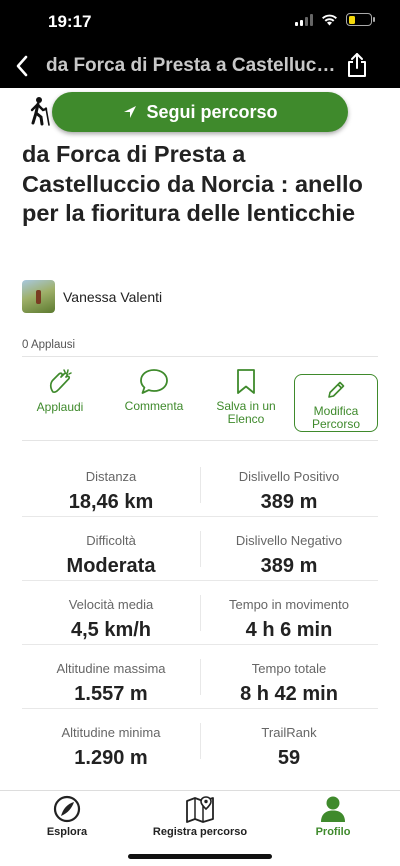  Describe the element at coordinates (351, 19) in the screenshot. I see `battery-level` at that location.